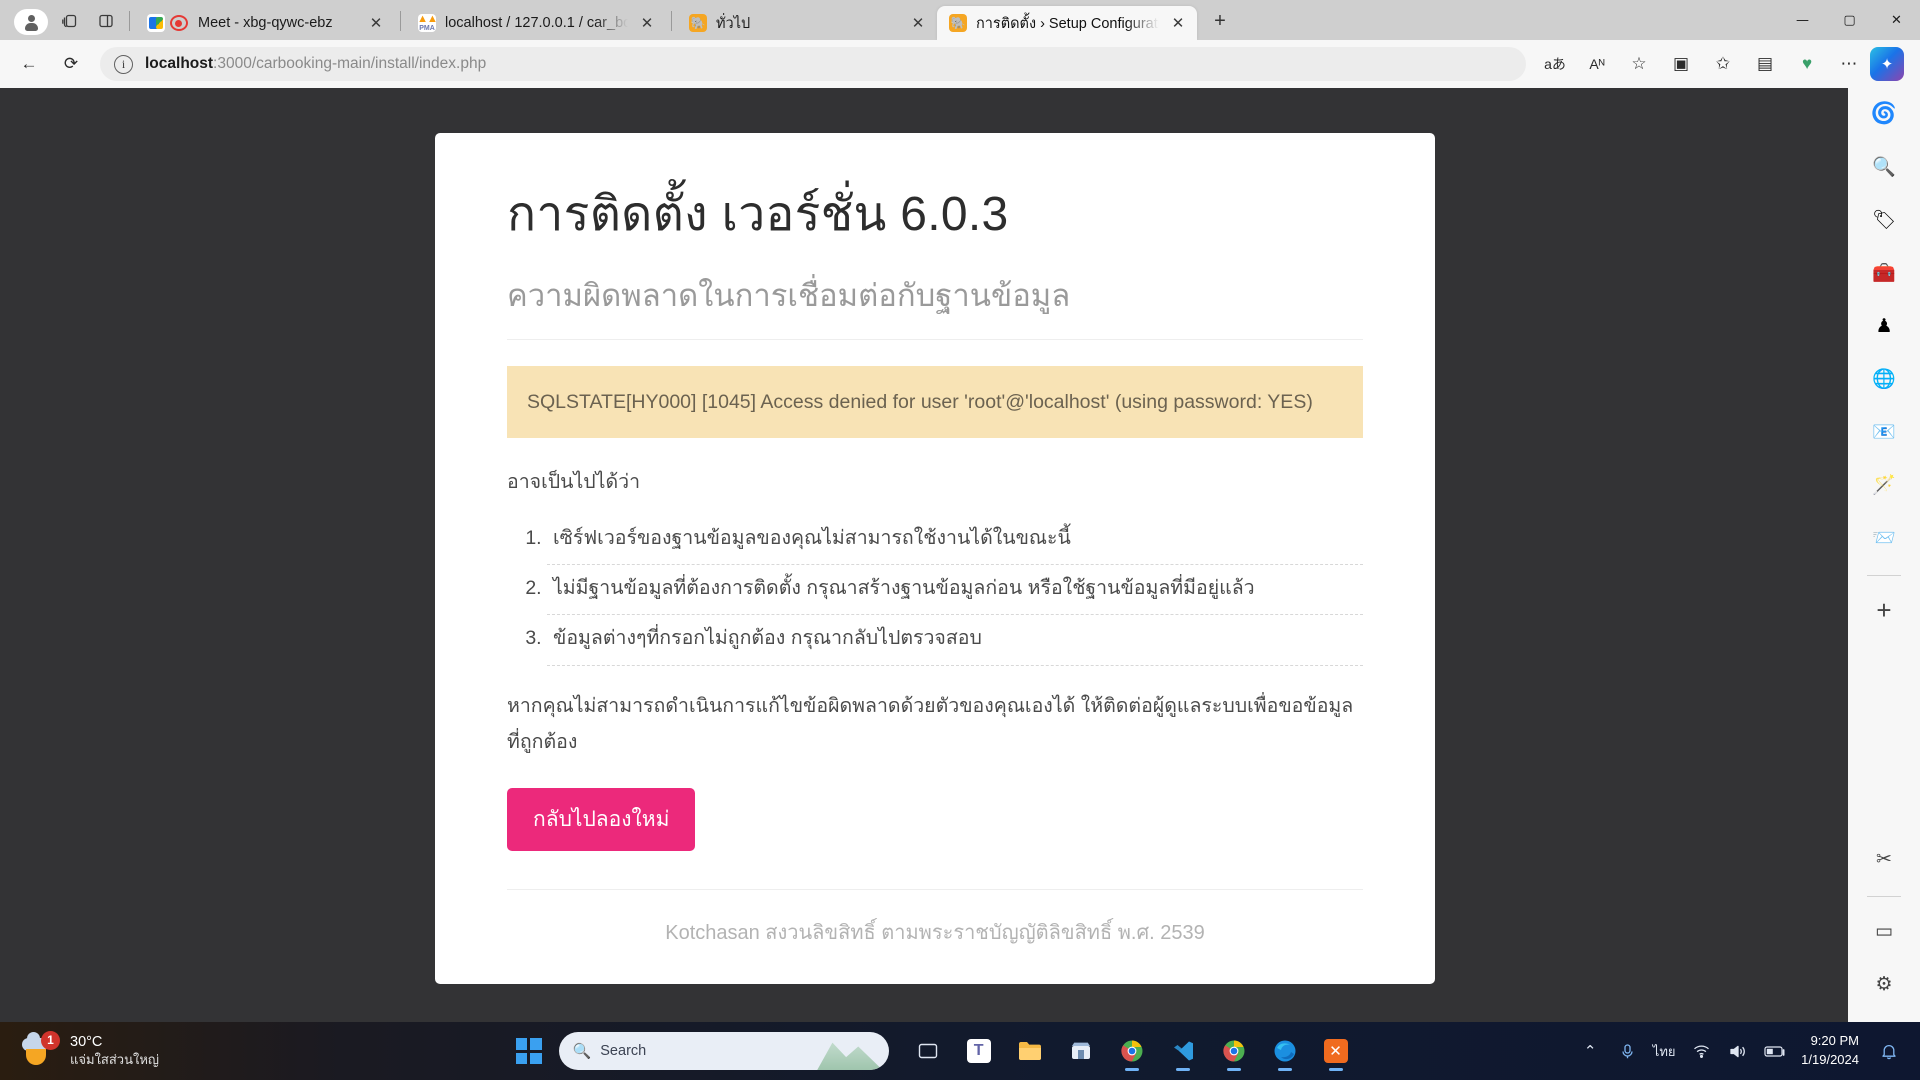  I want to click on tab-title: localhost / 127.0.0.1 / car_bookin, so click(536, 23).